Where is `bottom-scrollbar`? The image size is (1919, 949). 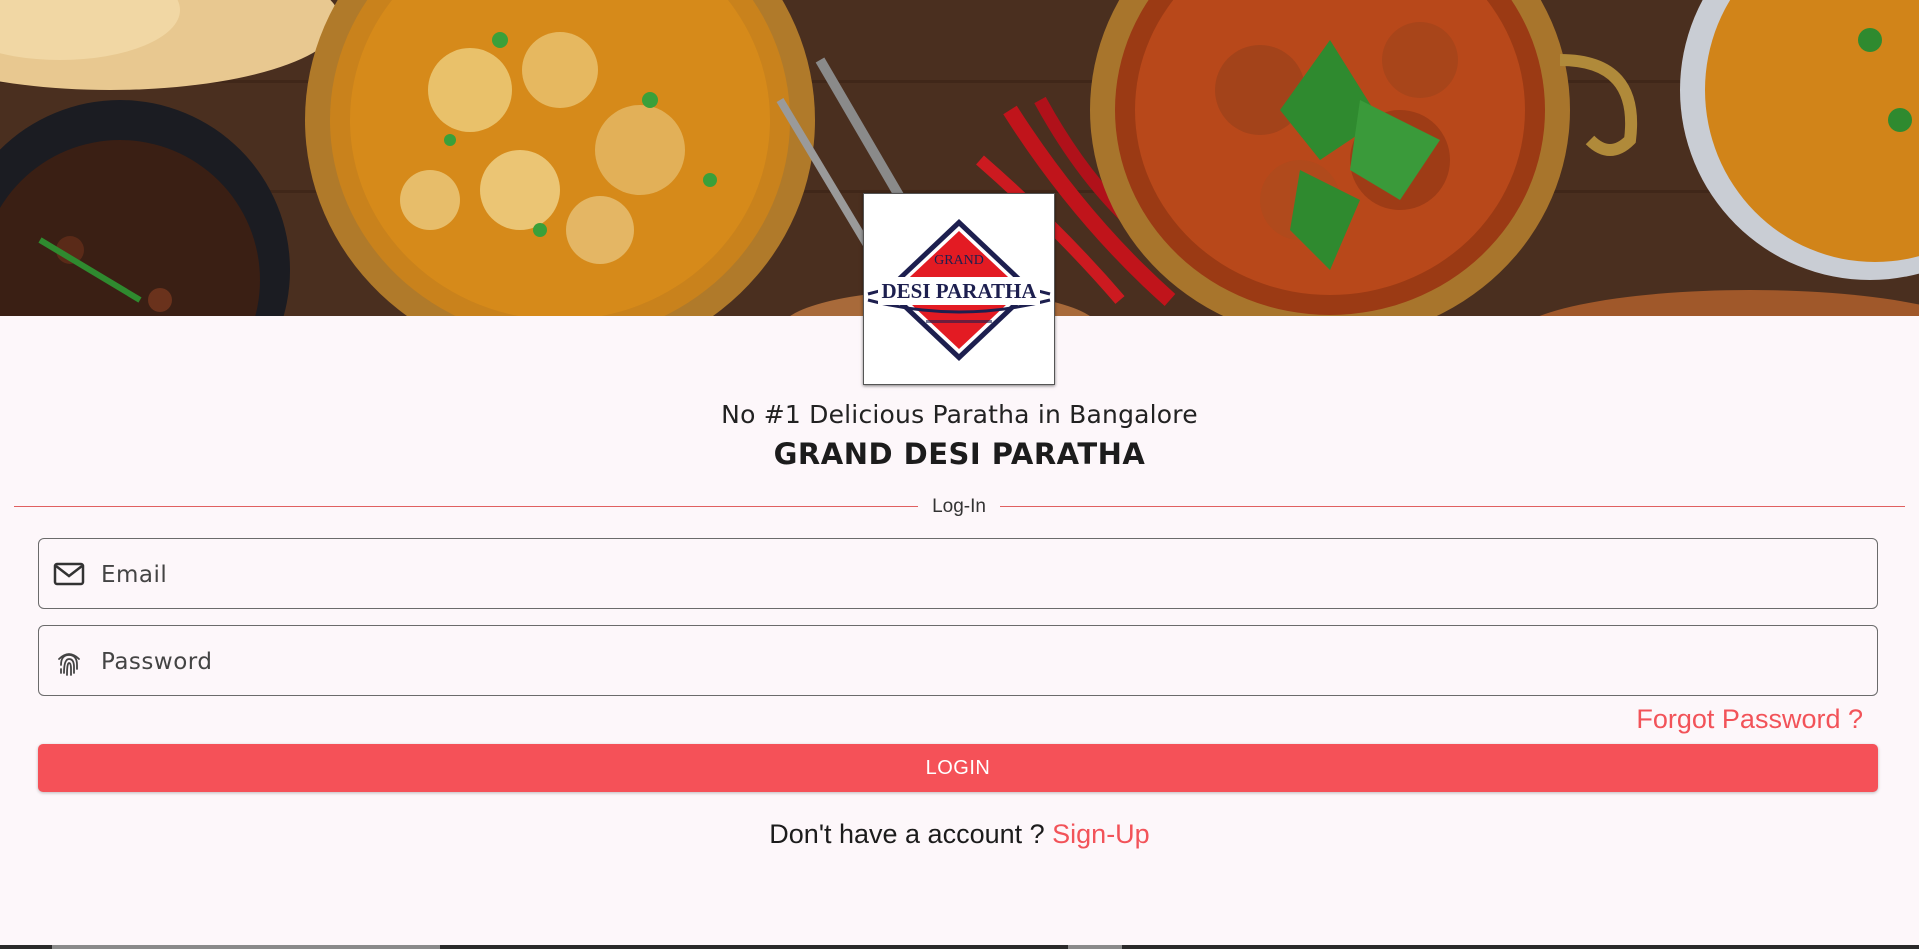 bottom-scrollbar is located at coordinates (959, 947).